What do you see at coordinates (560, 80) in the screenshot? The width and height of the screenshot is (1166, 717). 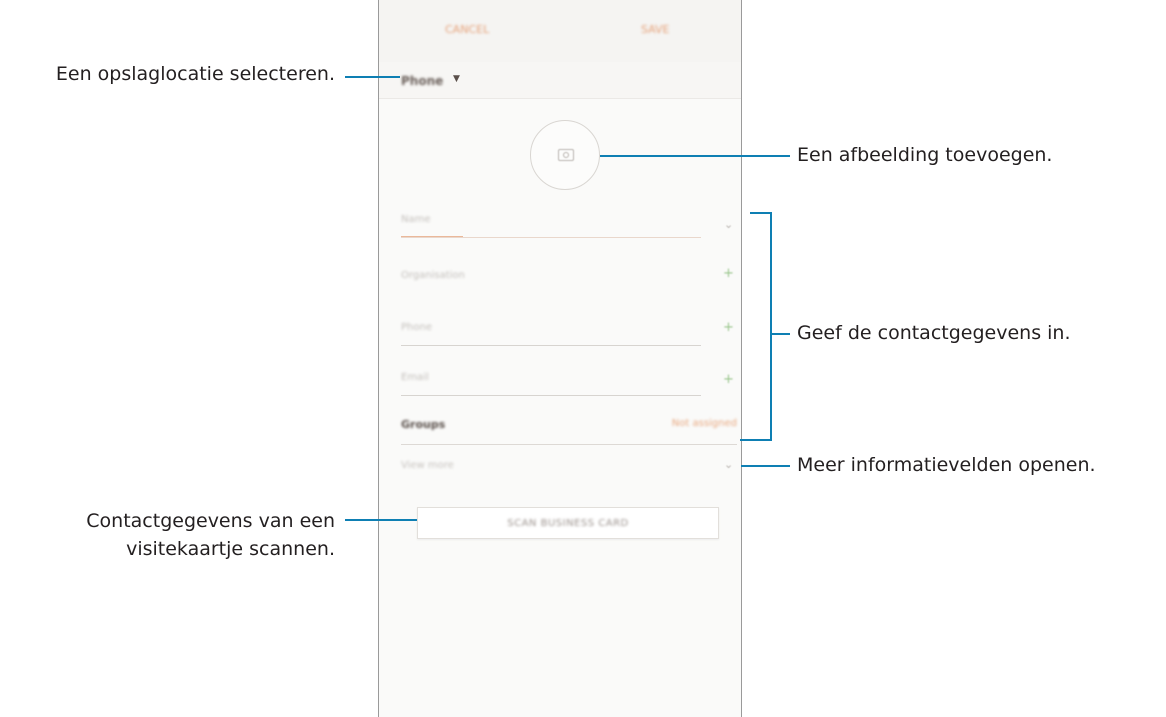 I see `storage-location-selector: Phone ▼` at bounding box center [560, 80].